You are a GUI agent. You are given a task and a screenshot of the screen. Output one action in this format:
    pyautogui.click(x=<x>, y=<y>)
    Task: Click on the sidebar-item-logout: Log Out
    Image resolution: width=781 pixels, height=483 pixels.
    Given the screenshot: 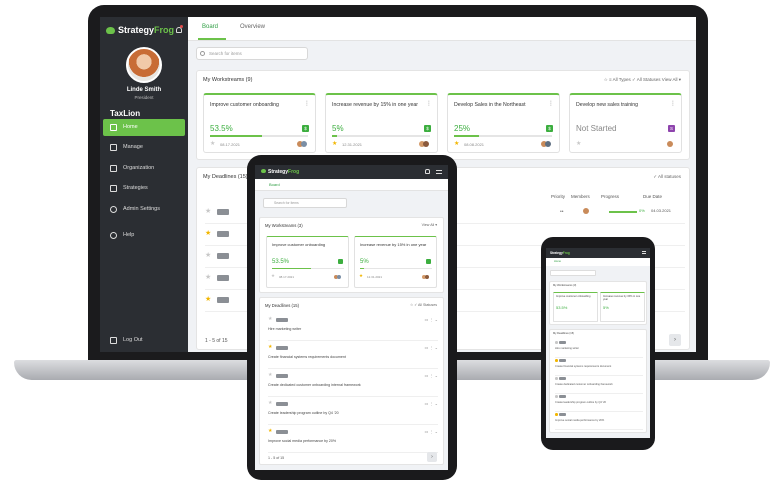 What is the action you would take?
    pyautogui.click(x=144, y=340)
    